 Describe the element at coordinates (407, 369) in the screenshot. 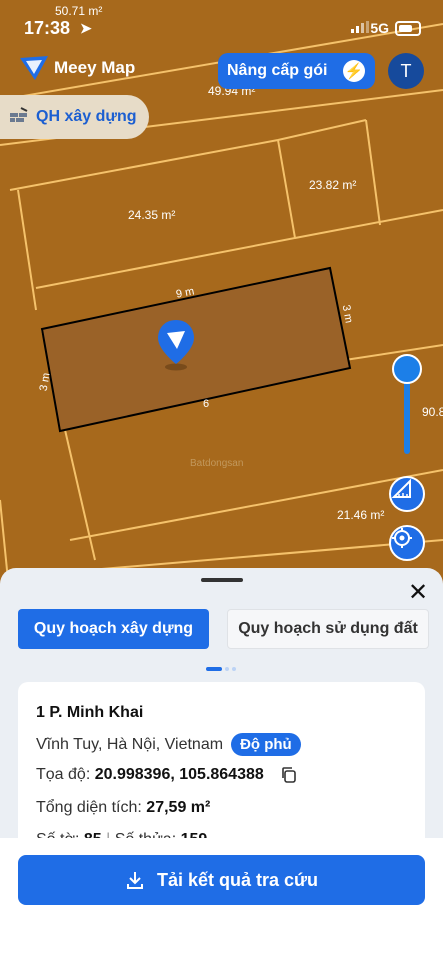

I see `opacity-slider-handle` at that location.